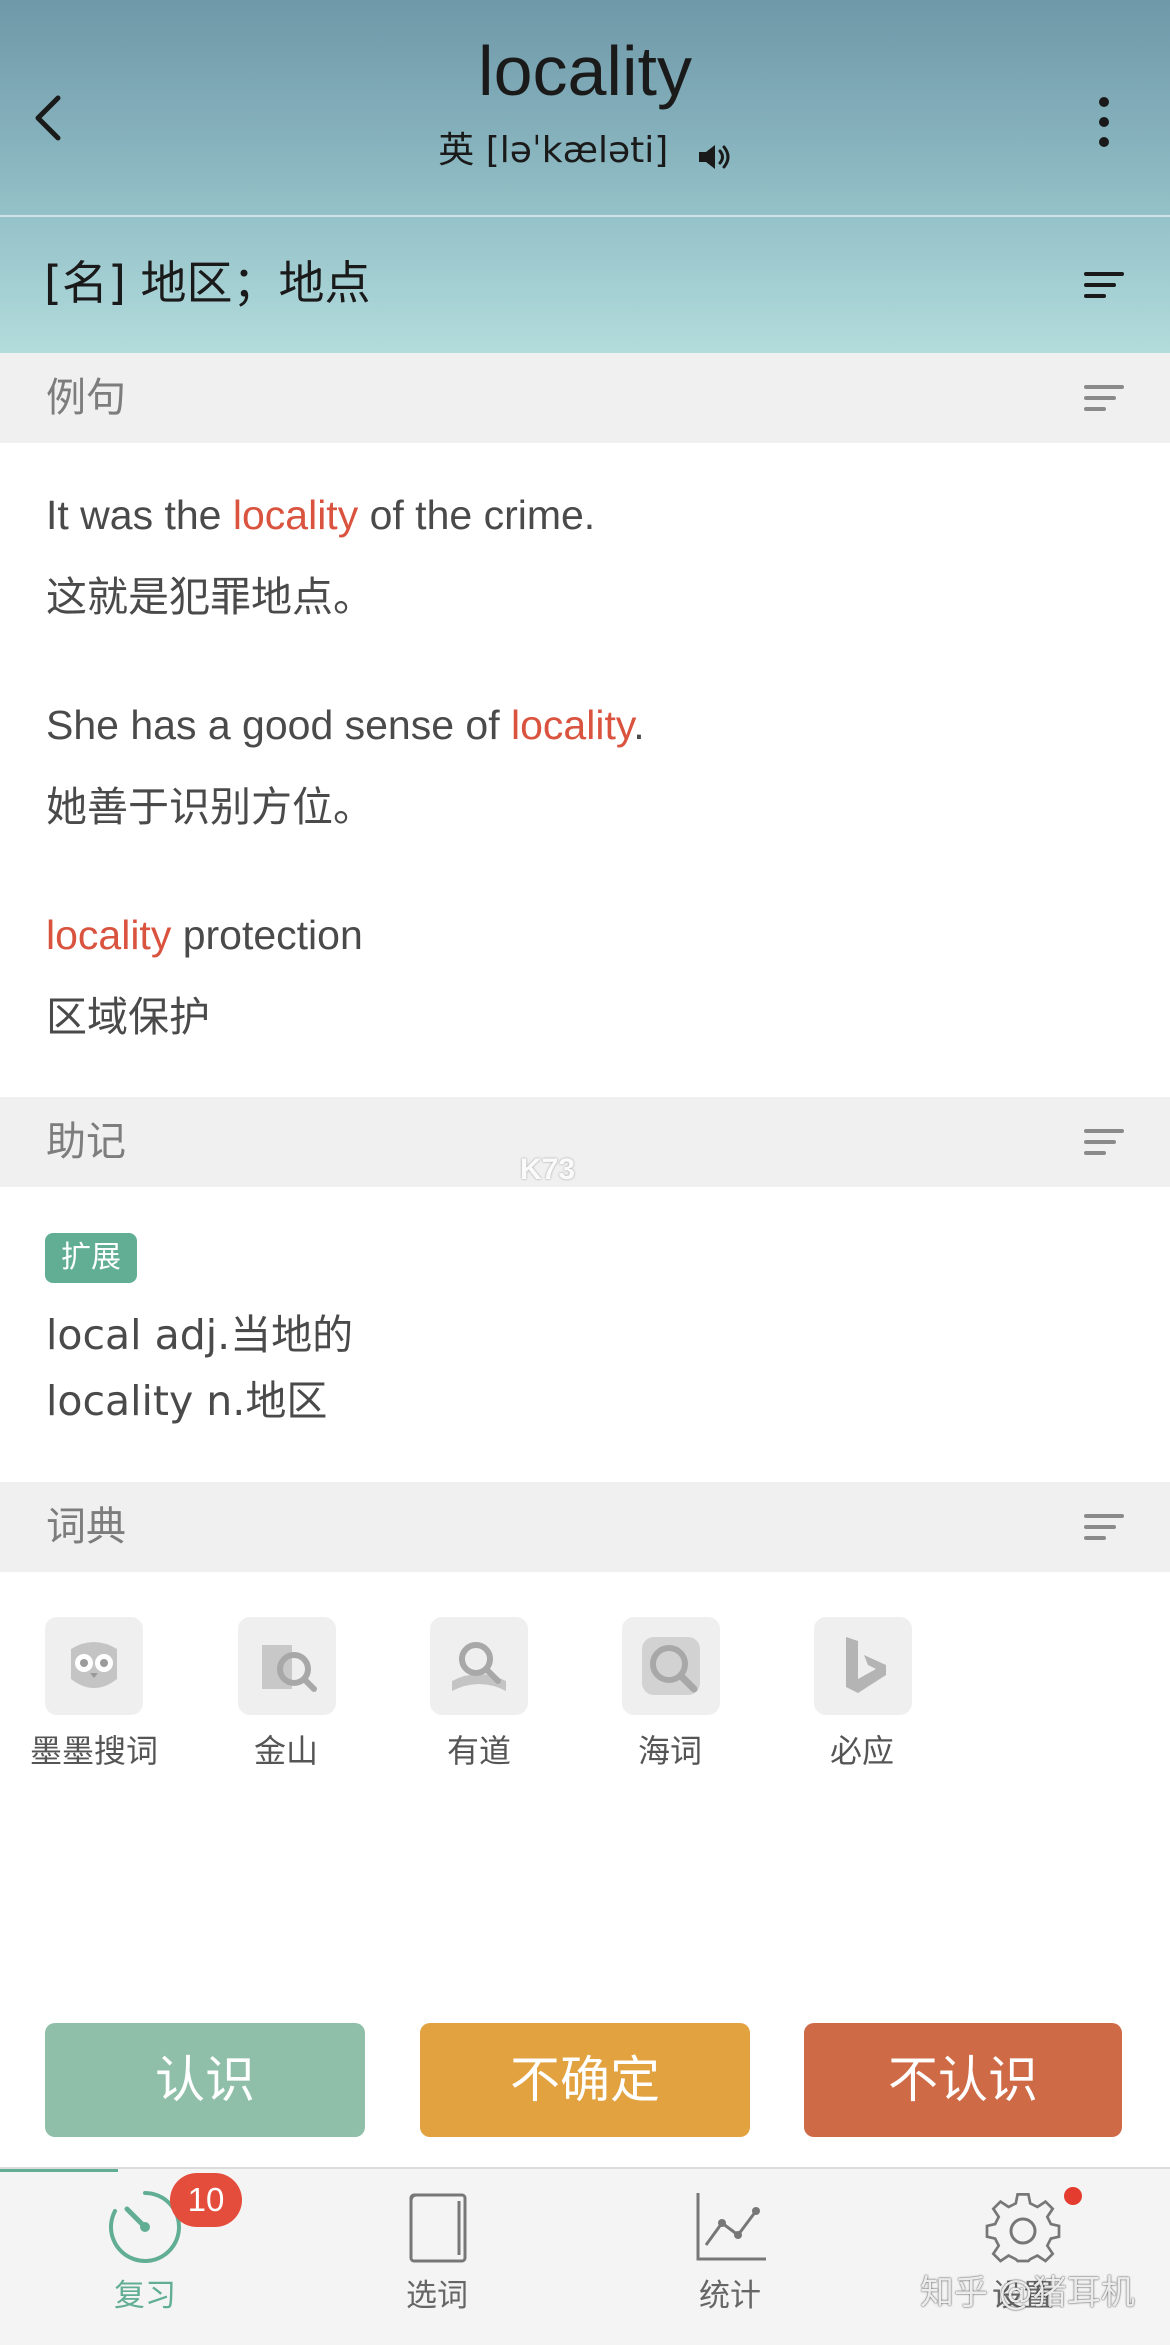 This screenshot has width=1170, height=2345. I want to click on tab-label: 复习, so click(145, 2296).